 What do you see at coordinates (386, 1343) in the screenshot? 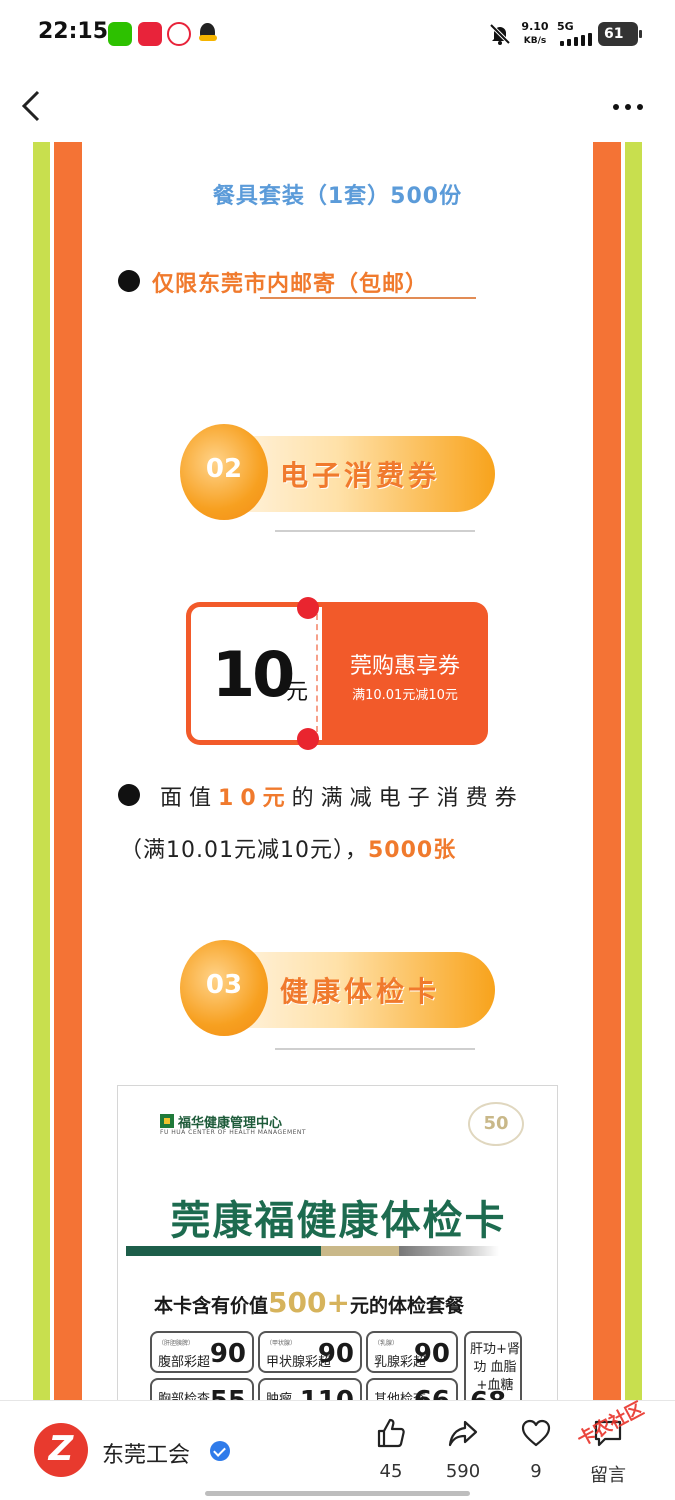
I see `package-note: （乳腺）` at bounding box center [386, 1343].